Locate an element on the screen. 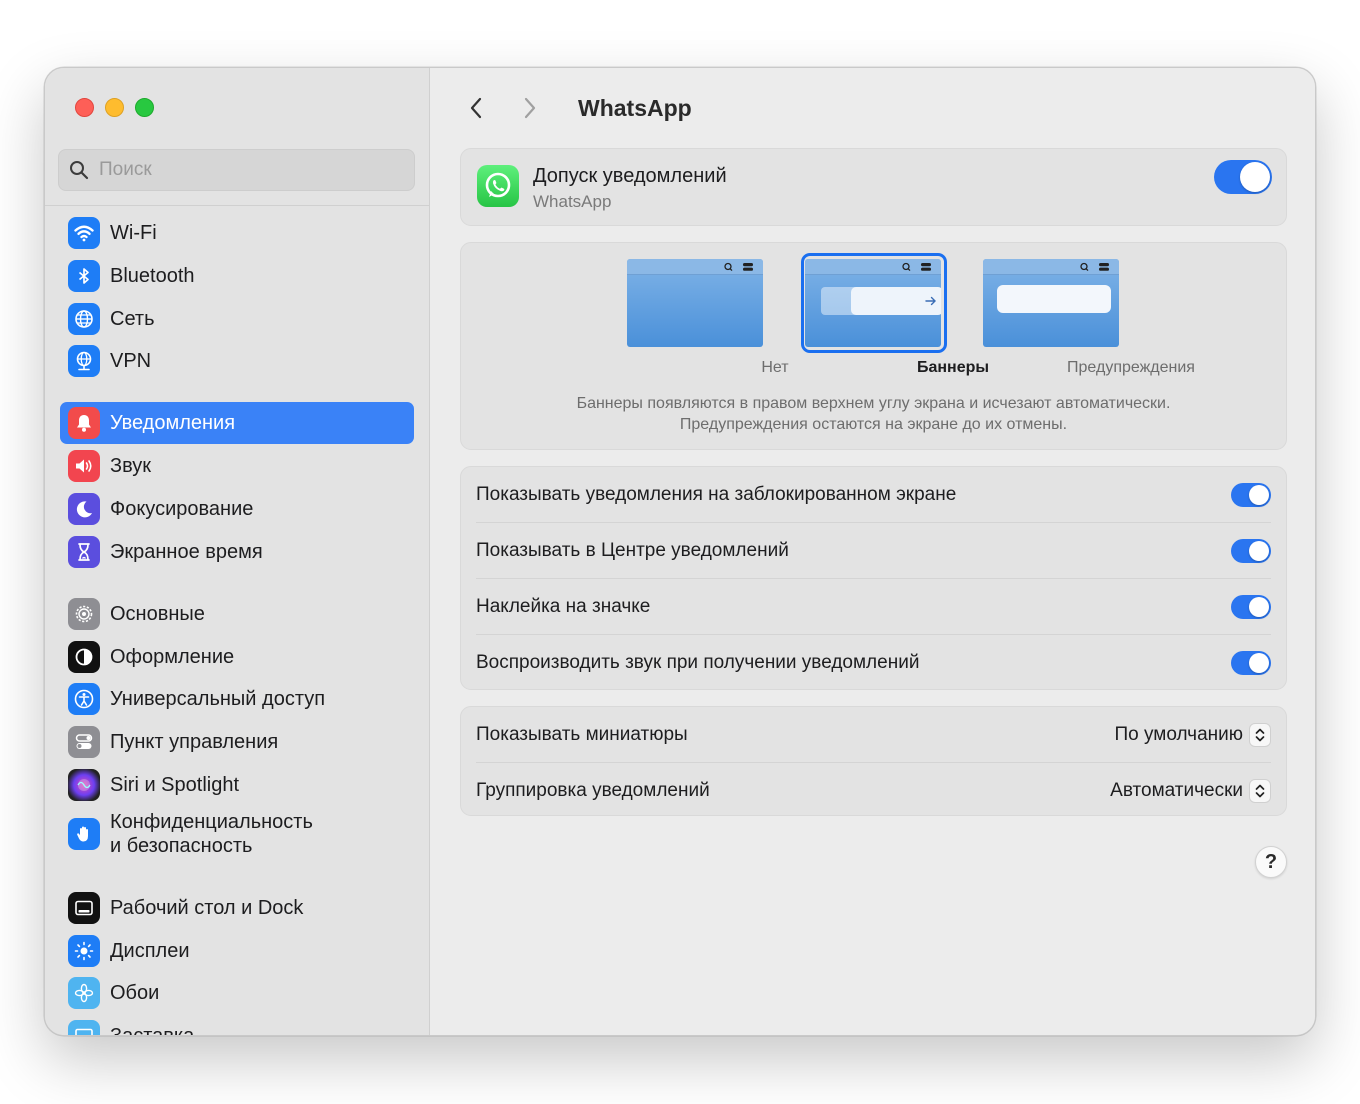  sidebar-item-wifi: Wi-Fi is located at coordinates (237, 233).